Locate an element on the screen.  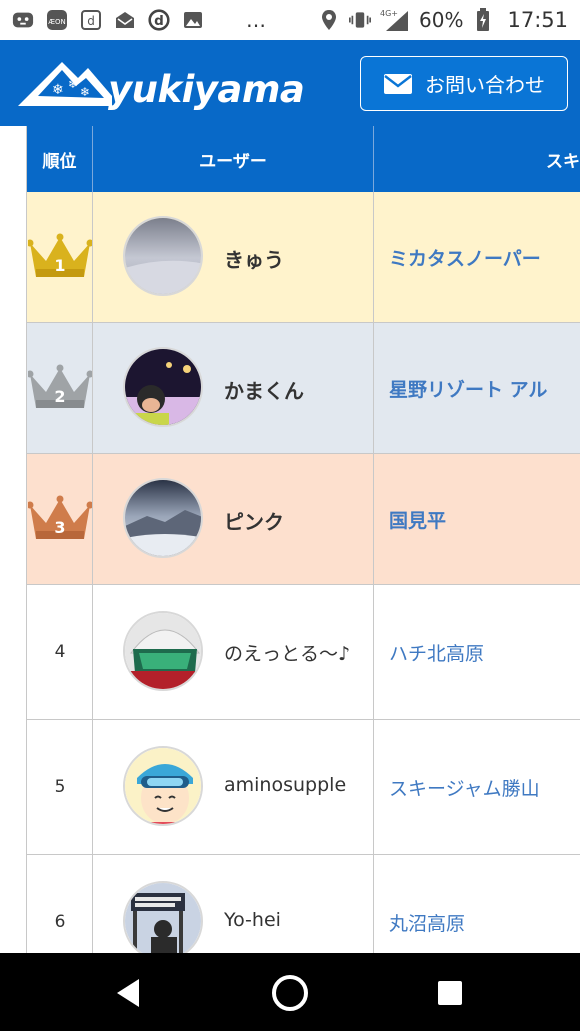
back-button is located at coordinates (128, 993).